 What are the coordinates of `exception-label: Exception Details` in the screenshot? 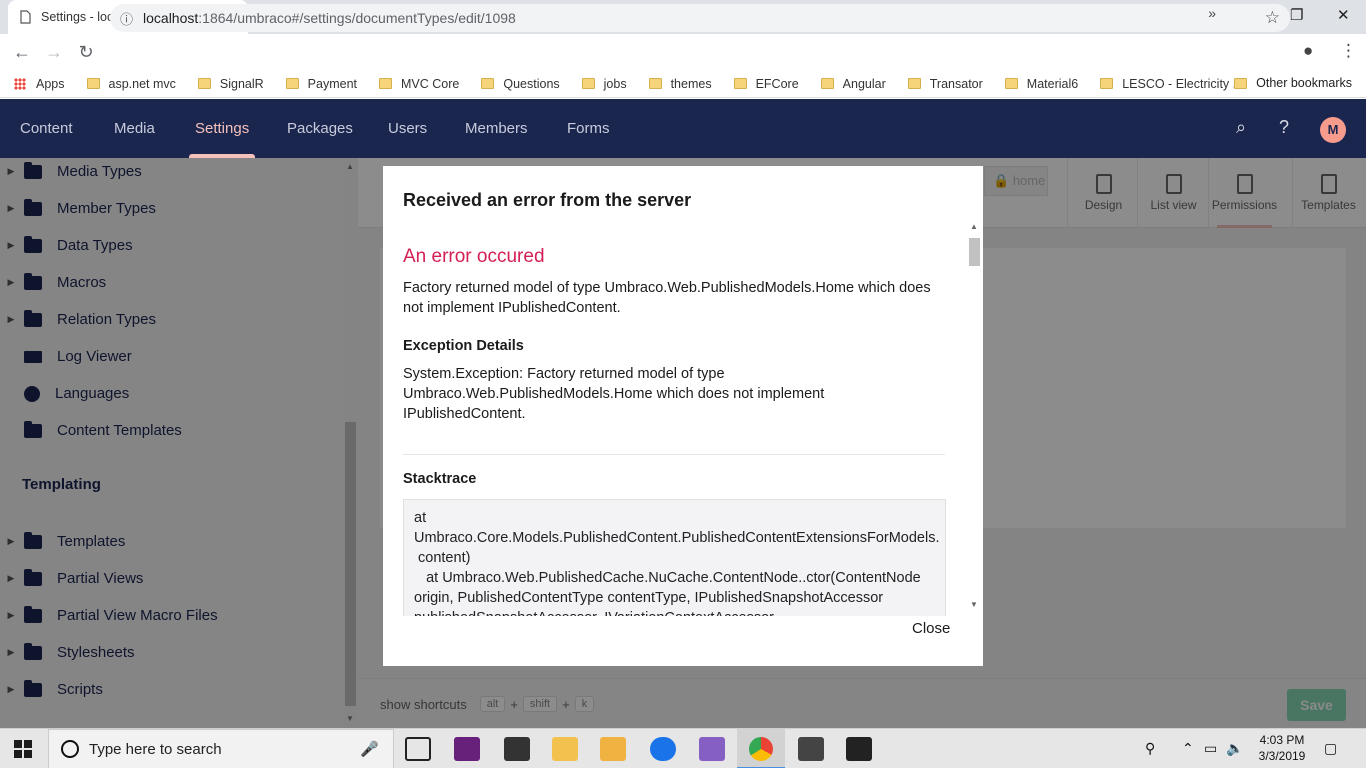 It's located at (463, 346).